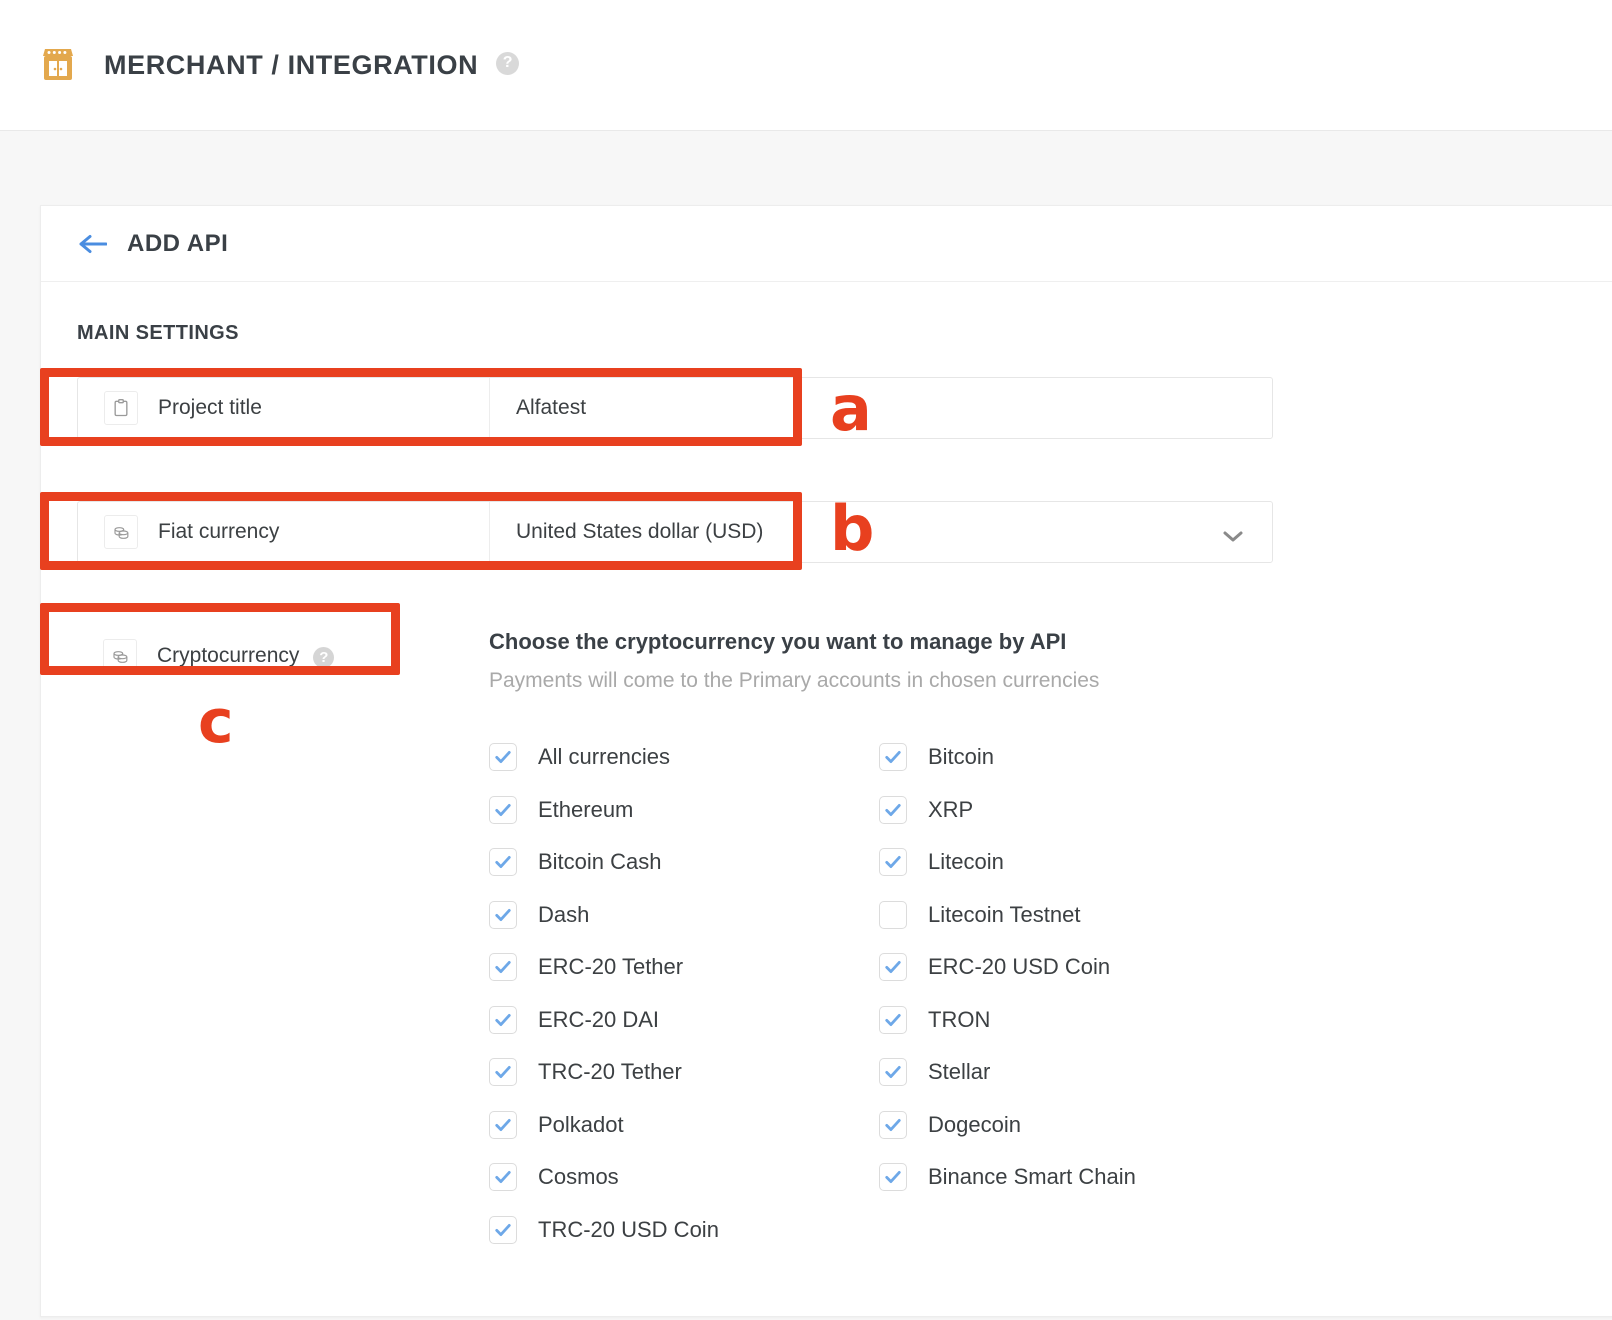 The height and width of the screenshot is (1320, 1612). I want to click on crypto-option-label: Dash, so click(564, 914).